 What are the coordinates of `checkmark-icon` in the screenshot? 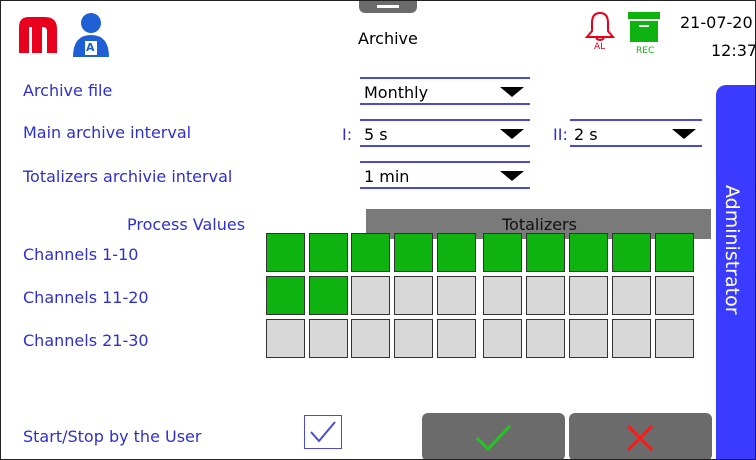 It's located at (323, 432).